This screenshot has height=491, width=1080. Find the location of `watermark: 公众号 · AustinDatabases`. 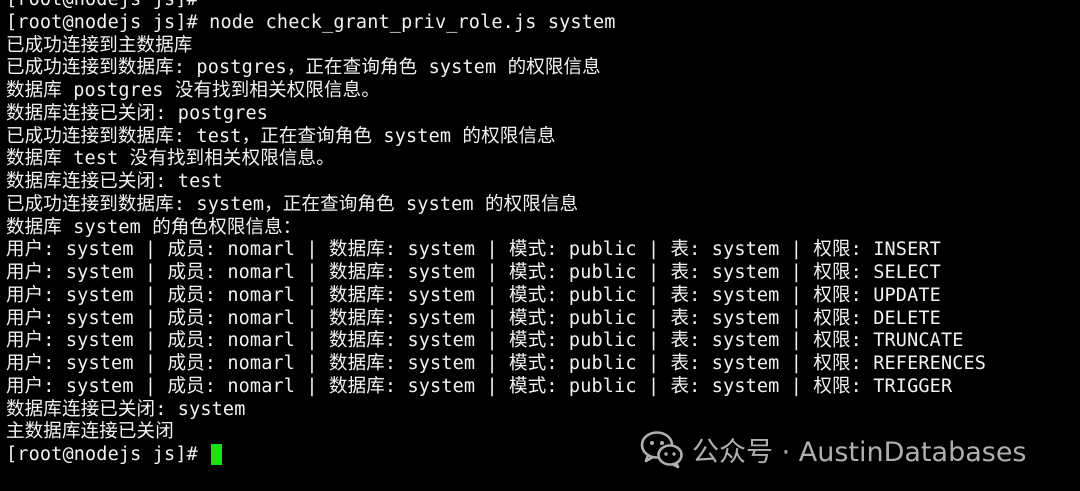

watermark: 公众号 · AustinDatabases is located at coordinates (833, 449).